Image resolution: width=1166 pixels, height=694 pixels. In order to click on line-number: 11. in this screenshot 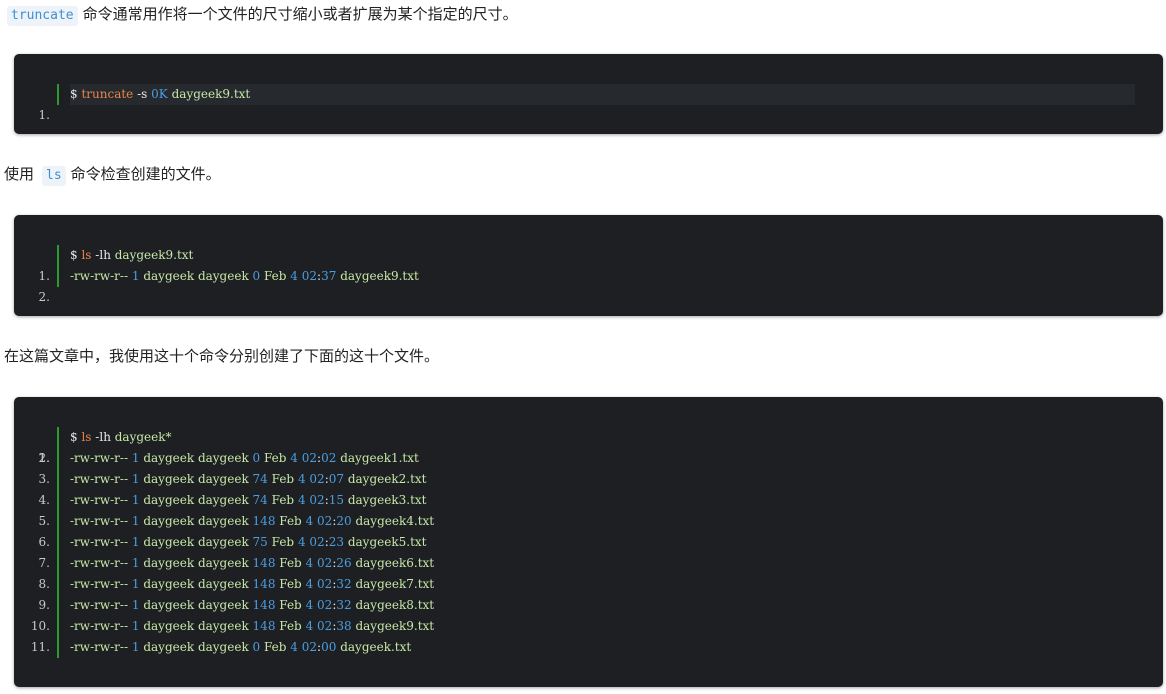, I will do `click(40, 647)`.